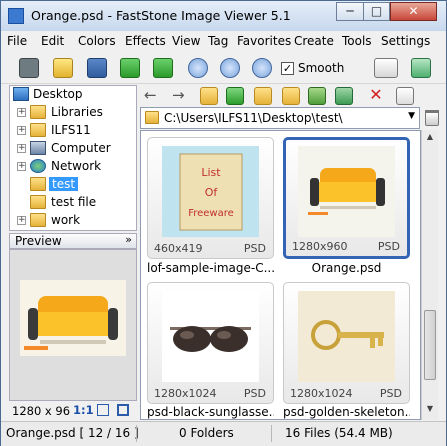  Describe the element at coordinates (73, 203) in the screenshot. I see `tree-item-test-file: test file` at that location.